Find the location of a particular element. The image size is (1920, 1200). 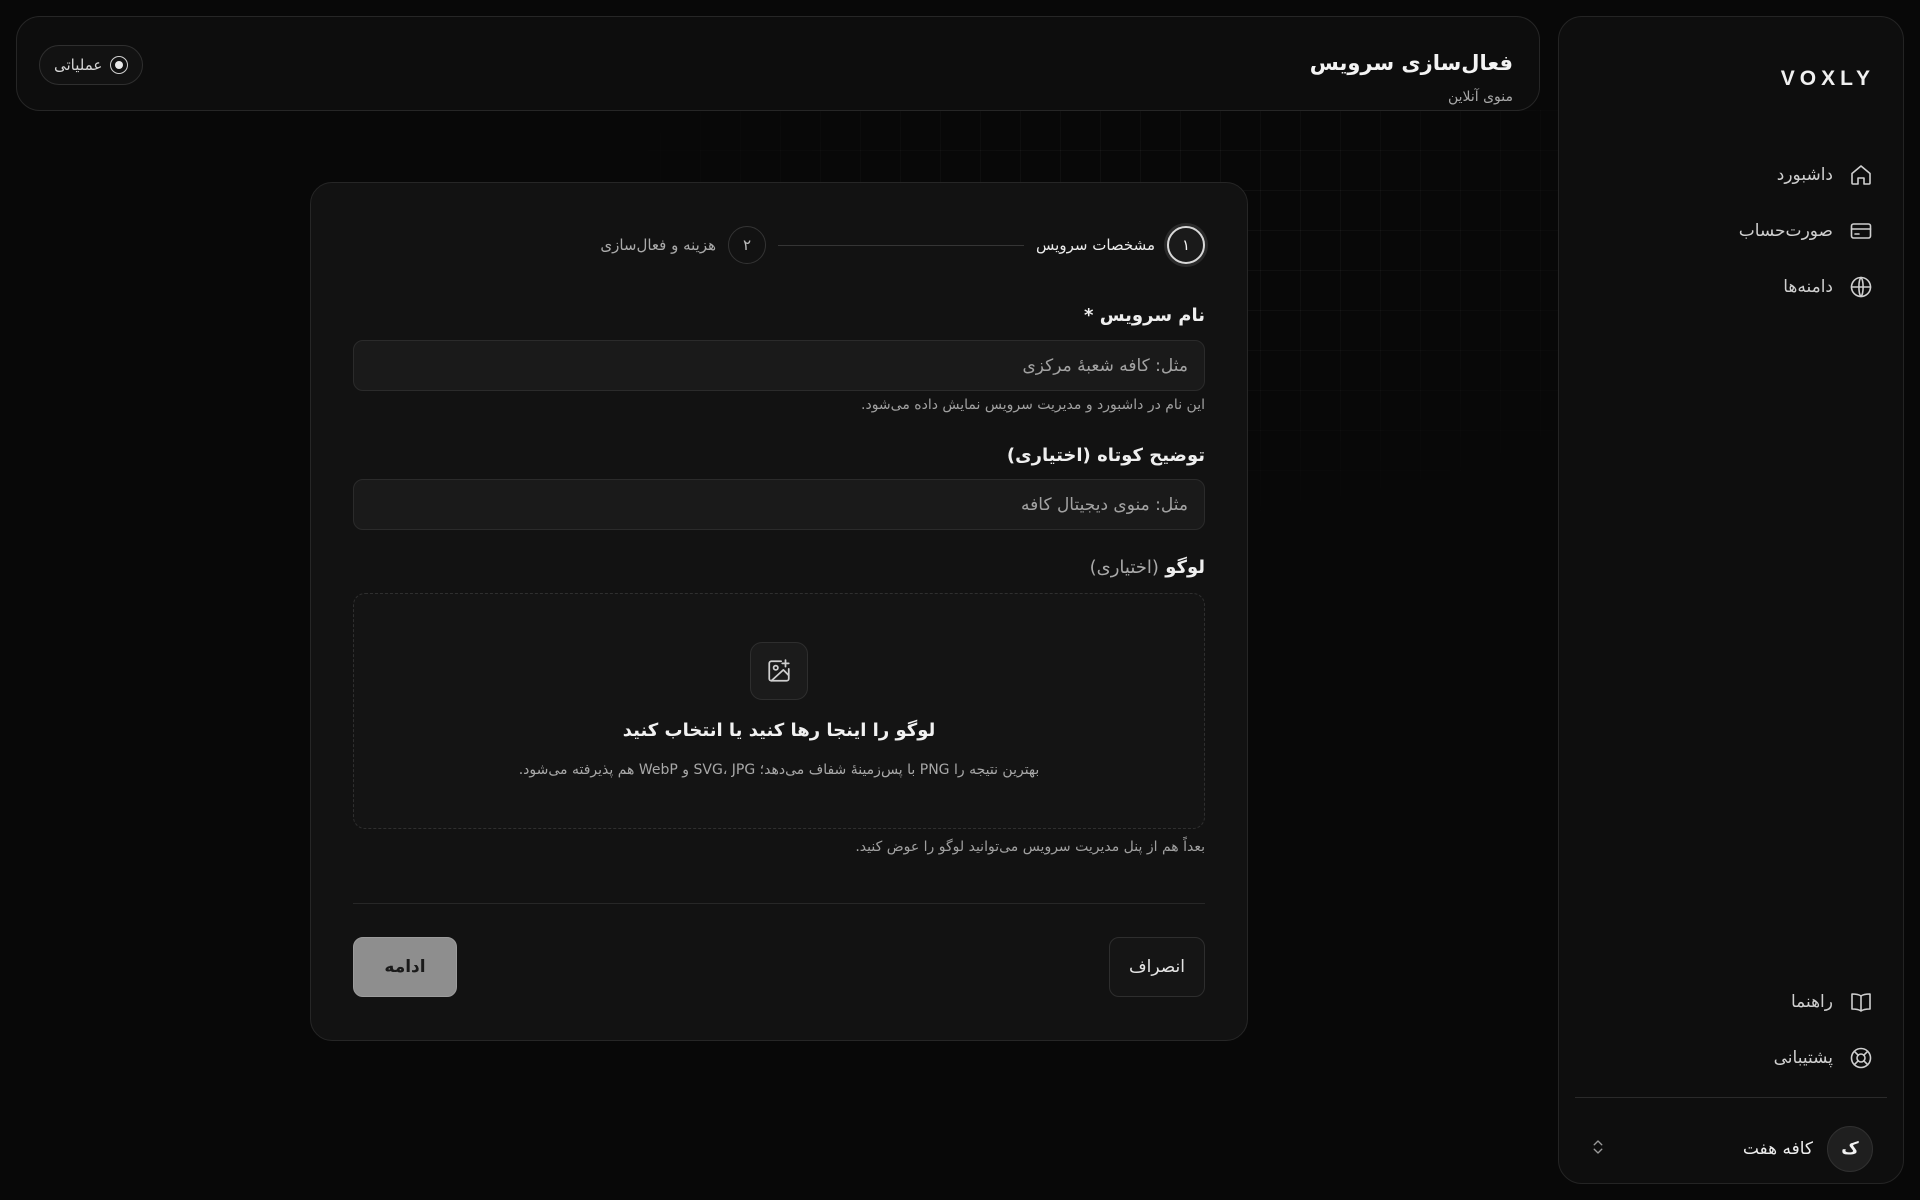

step-service-details: ۱ مشخصات سرویس is located at coordinates (1120, 245).